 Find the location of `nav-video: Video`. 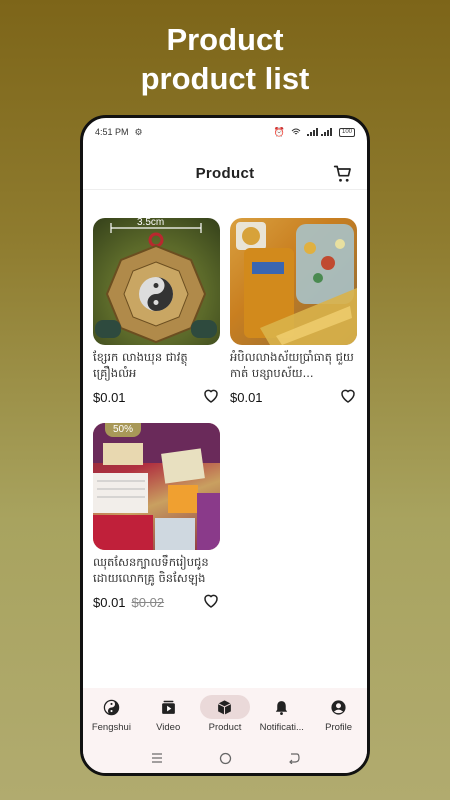

nav-video: Video is located at coordinates (168, 714).